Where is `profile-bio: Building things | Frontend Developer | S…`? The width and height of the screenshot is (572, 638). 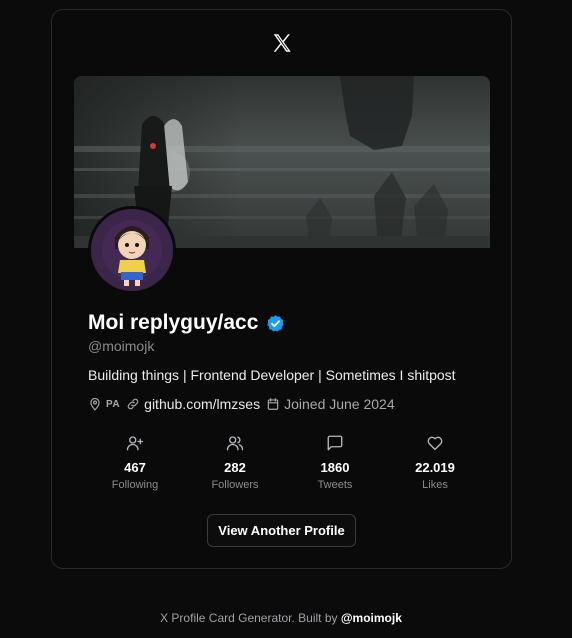
profile-bio: Building things | Frontend Developer | S… is located at coordinates (272, 375).